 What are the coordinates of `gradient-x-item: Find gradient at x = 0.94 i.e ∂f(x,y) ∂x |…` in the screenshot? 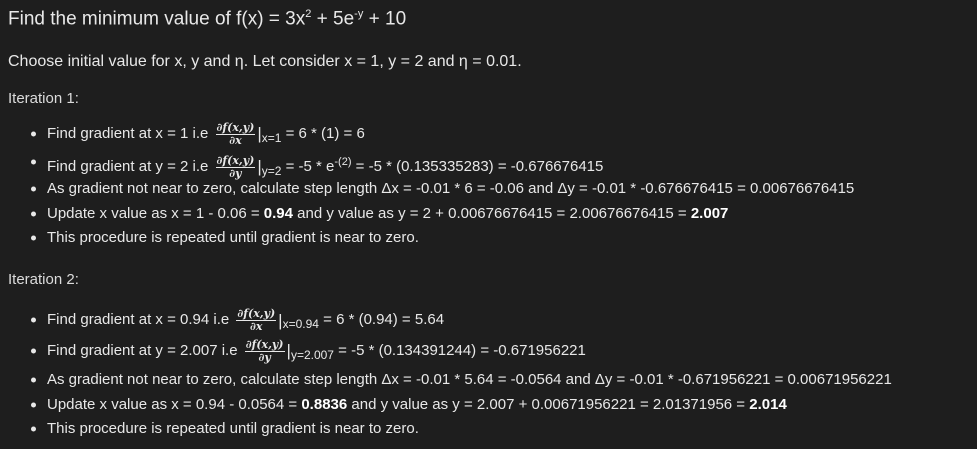 It's located at (446, 319).